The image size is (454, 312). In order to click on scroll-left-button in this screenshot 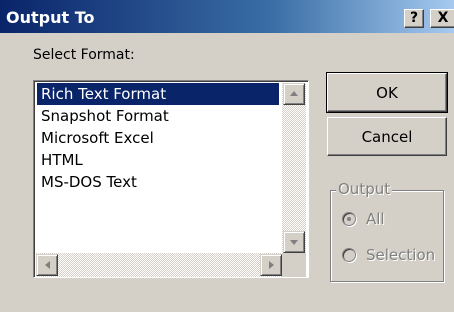, I will do `click(47, 265)`.